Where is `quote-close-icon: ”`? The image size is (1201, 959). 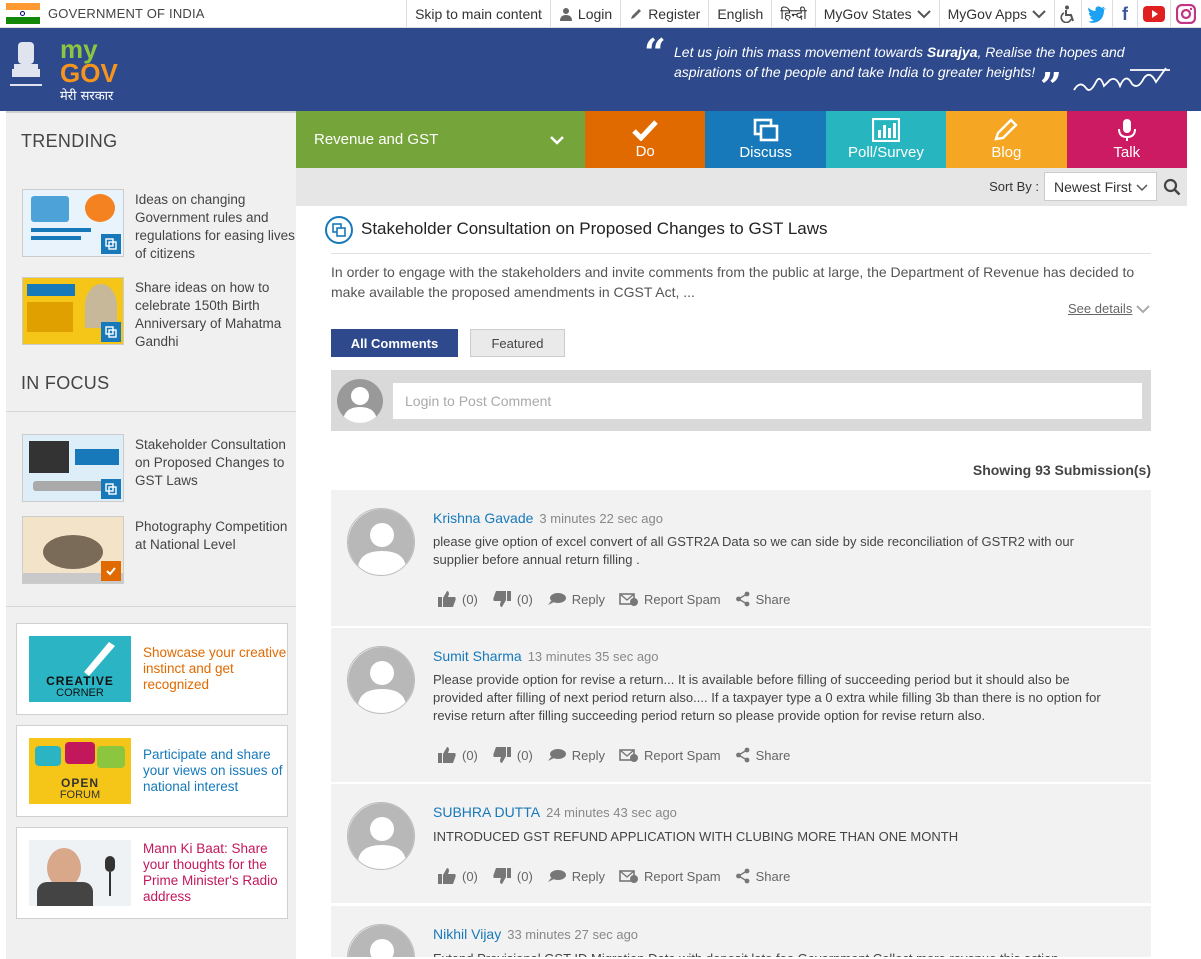 quote-close-icon: ” is located at coordinates (1051, 86).